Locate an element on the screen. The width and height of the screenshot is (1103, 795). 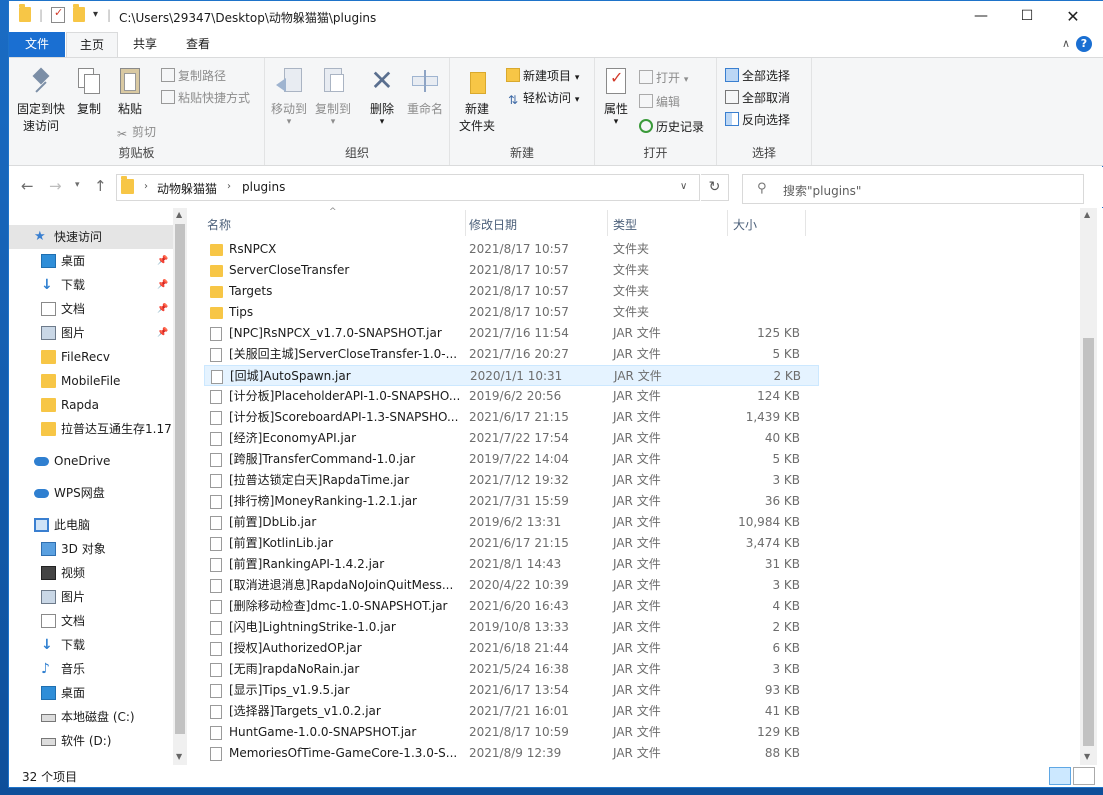
nav-item: 桌面 📌 is located at coordinates (91, 261).